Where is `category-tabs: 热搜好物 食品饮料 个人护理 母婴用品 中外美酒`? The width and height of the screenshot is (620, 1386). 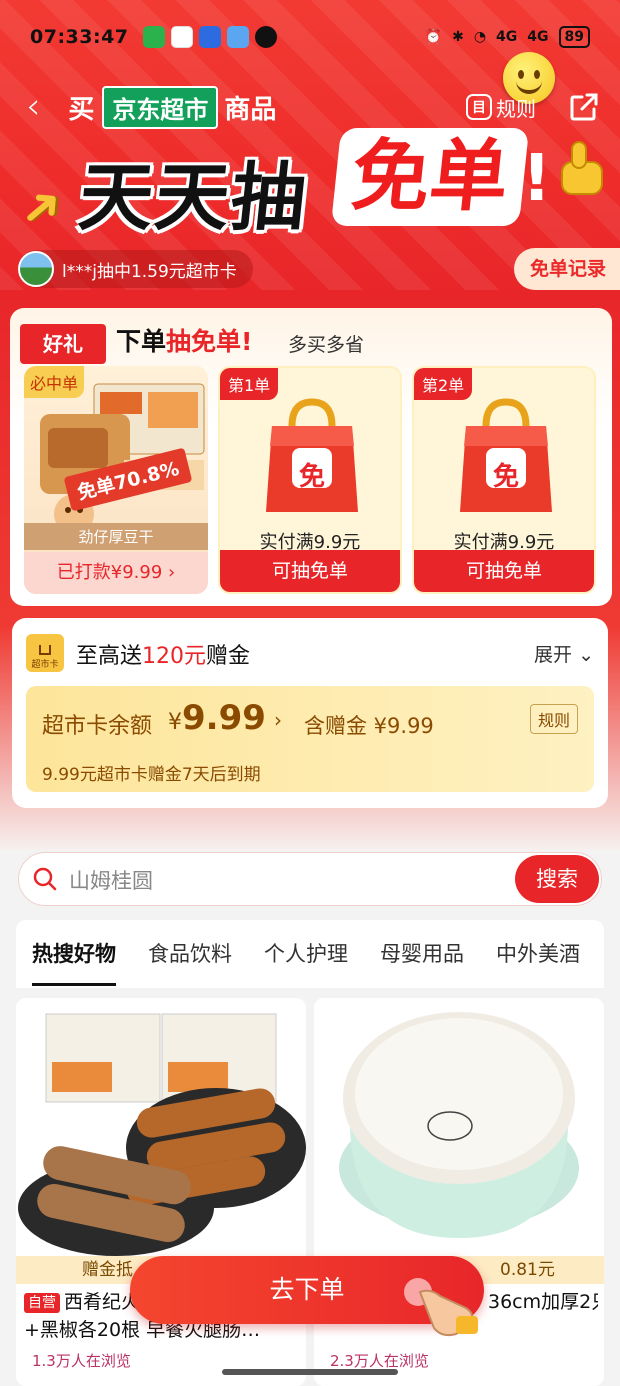
category-tabs: 热搜好物 食品饮料 个人护理 母婴用品 中外美酒 is located at coordinates (310, 954).